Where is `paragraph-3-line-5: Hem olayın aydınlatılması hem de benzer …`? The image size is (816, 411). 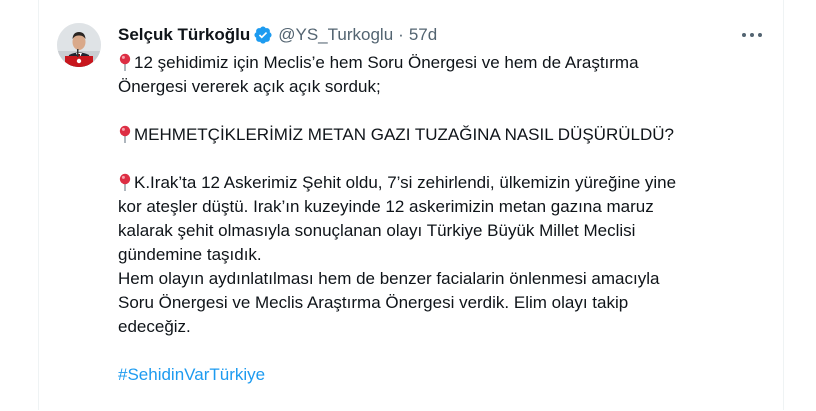
paragraph-3-line-5: Hem olayın aydınlatılması hem de benzer … is located at coordinates (389, 278).